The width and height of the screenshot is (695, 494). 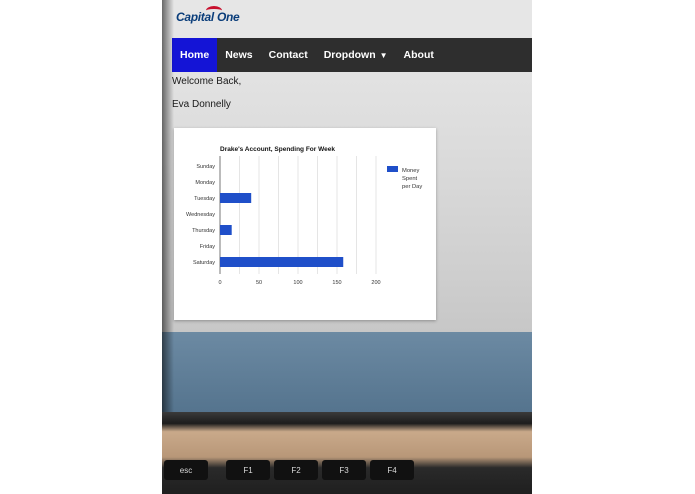 I want to click on f1-key: F1, so click(x=248, y=470).